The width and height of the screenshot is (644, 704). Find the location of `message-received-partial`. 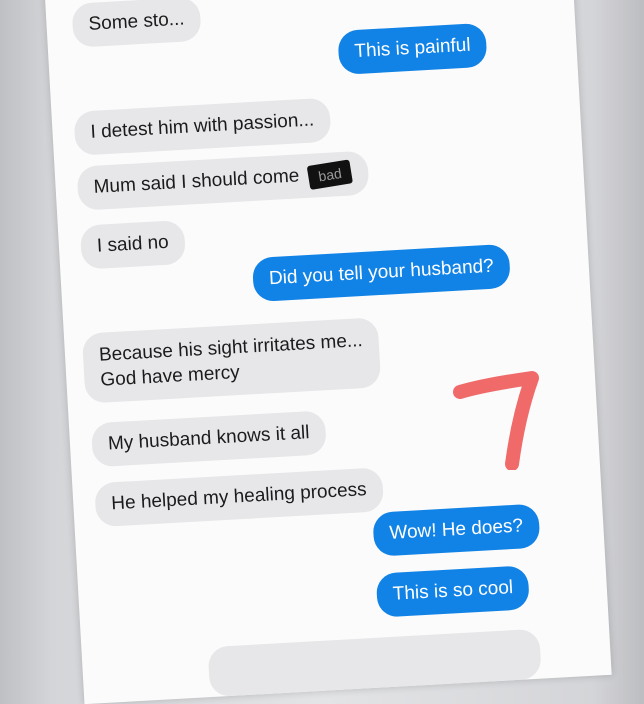

message-received-partial is located at coordinates (374, 663).